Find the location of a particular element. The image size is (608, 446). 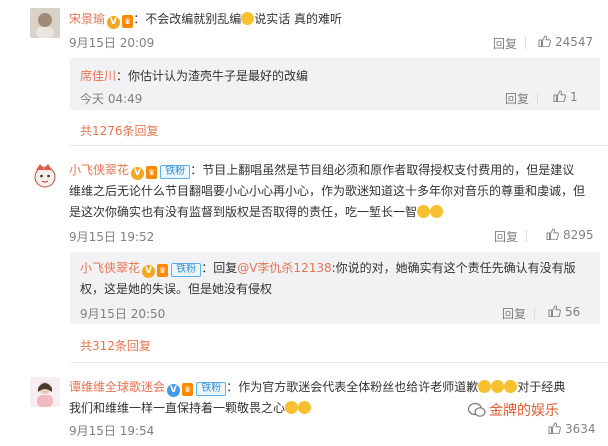

comment-time: 9月15日 20:09 is located at coordinates (112, 43).